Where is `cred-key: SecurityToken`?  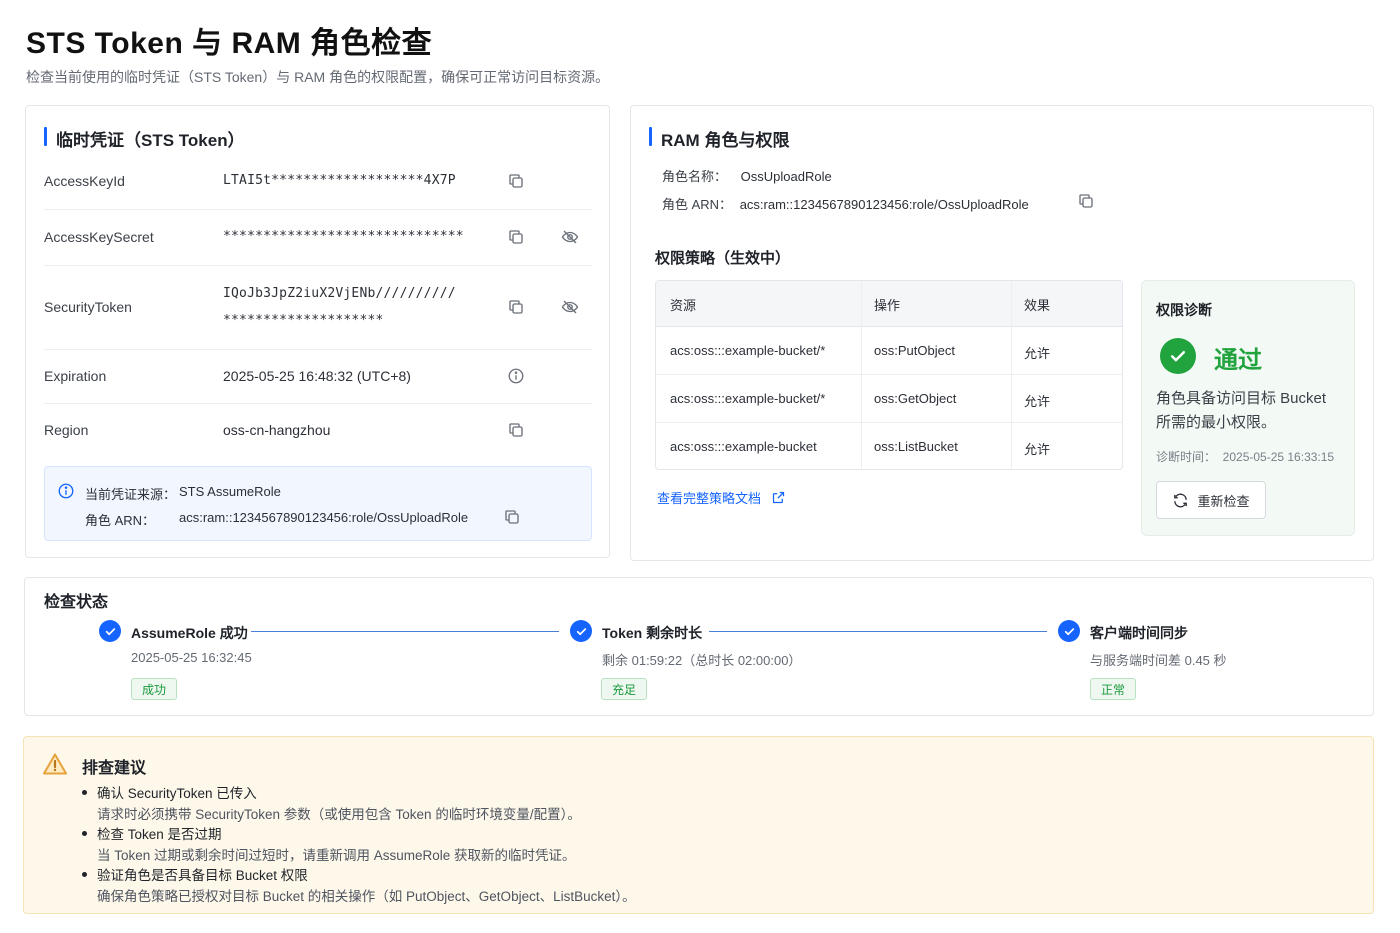
cred-key: SecurityToken is located at coordinates (88, 307).